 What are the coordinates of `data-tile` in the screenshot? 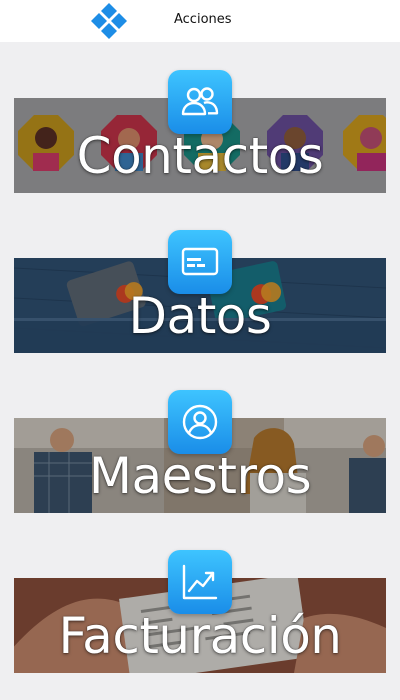 It's located at (200, 262).